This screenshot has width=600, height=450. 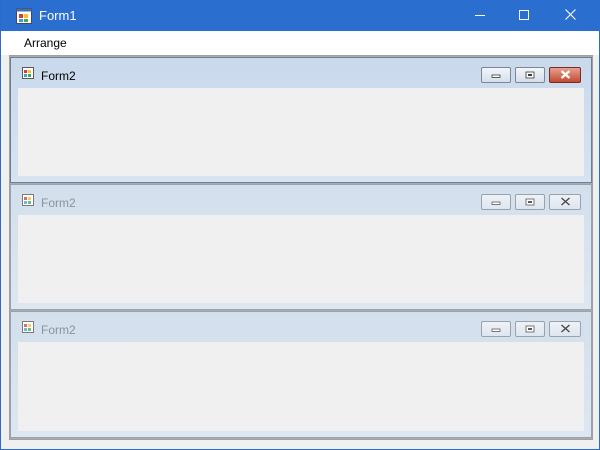 I want to click on maximize-icon, so click(x=524, y=16).